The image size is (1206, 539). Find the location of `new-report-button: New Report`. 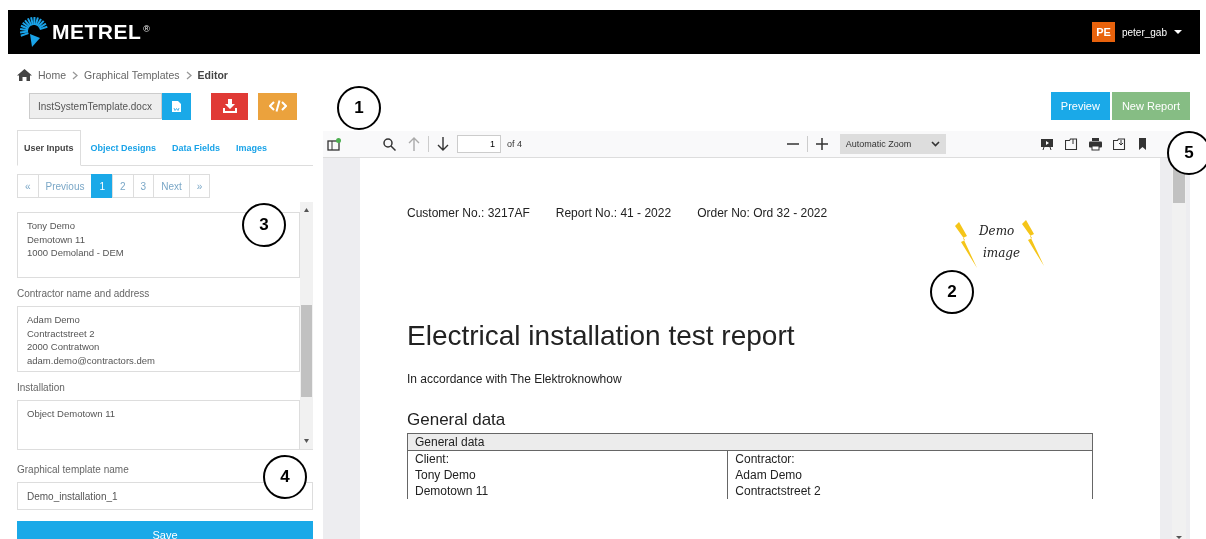

new-report-button: New Report is located at coordinates (1150, 106).